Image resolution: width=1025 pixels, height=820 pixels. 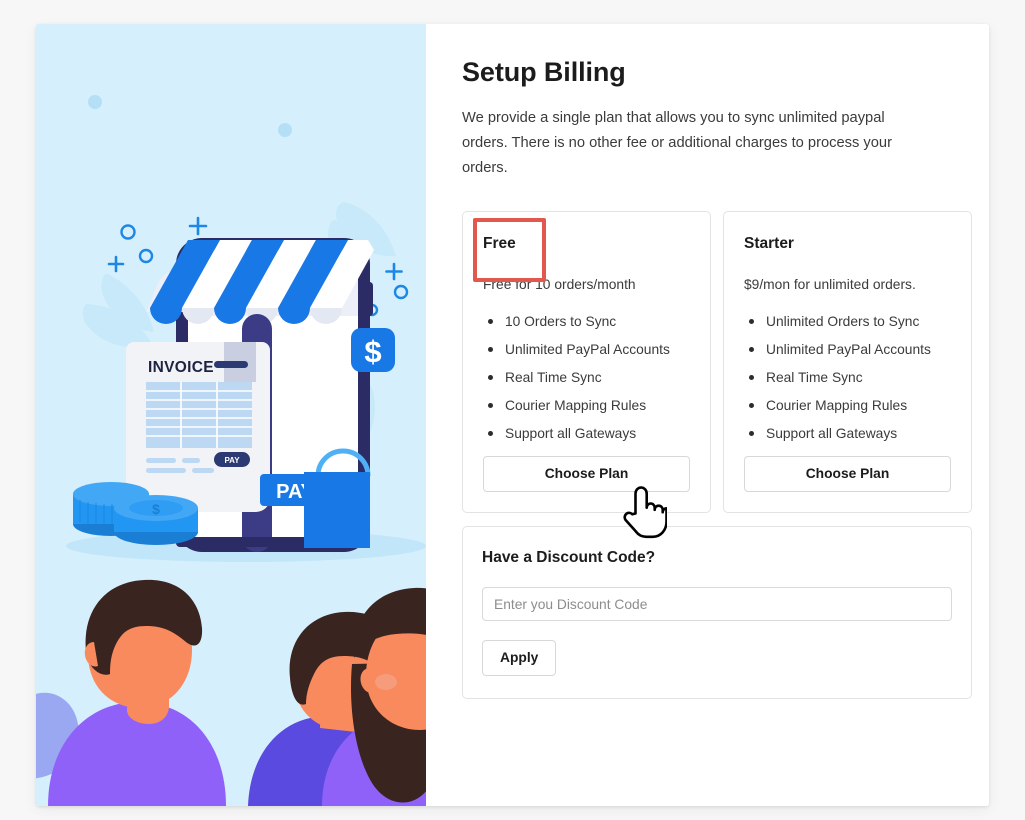 What do you see at coordinates (717, 604) in the screenshot?
I see `discount-code-input` at bounding box center [717, 604].